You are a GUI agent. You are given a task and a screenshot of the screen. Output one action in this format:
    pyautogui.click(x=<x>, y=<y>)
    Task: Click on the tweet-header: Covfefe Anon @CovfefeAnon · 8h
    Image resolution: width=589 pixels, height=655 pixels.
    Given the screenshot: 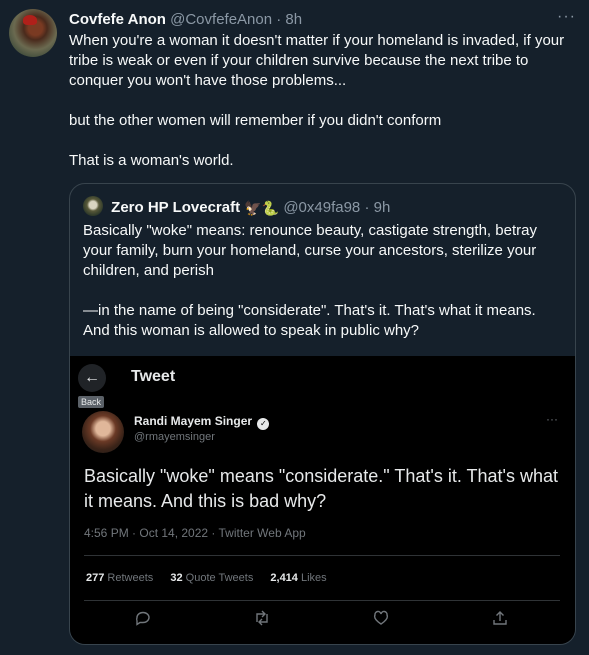 What is the action you would take?
    pyautogui.click(x=185, y=20)
    